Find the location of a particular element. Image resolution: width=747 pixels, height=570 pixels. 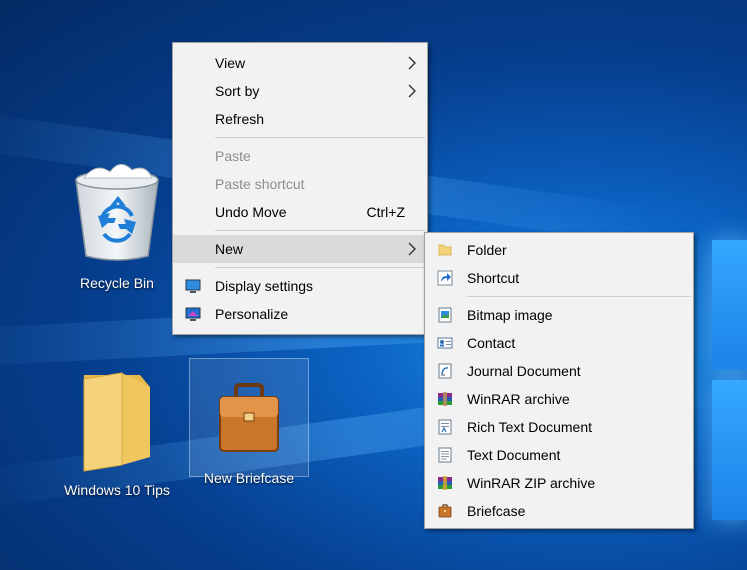

menu-item-label: Contact is located at coordinates (491, 343).